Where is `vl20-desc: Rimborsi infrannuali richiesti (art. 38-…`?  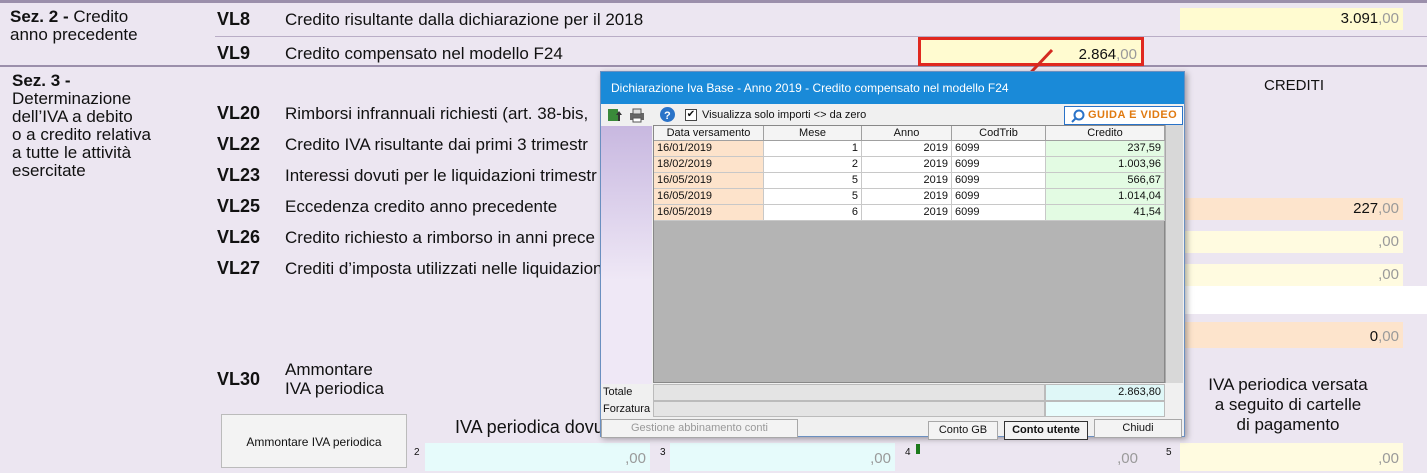
vl20-desc: Rimborsi infrannuali richiesti (art. 38-… is located at coordinates (437, 113).